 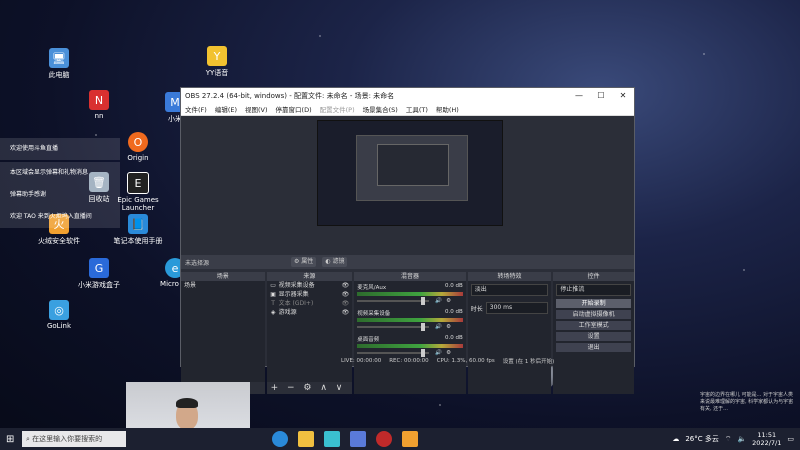 I want to click on sources-header: 来源, so click(x=309, y=276).